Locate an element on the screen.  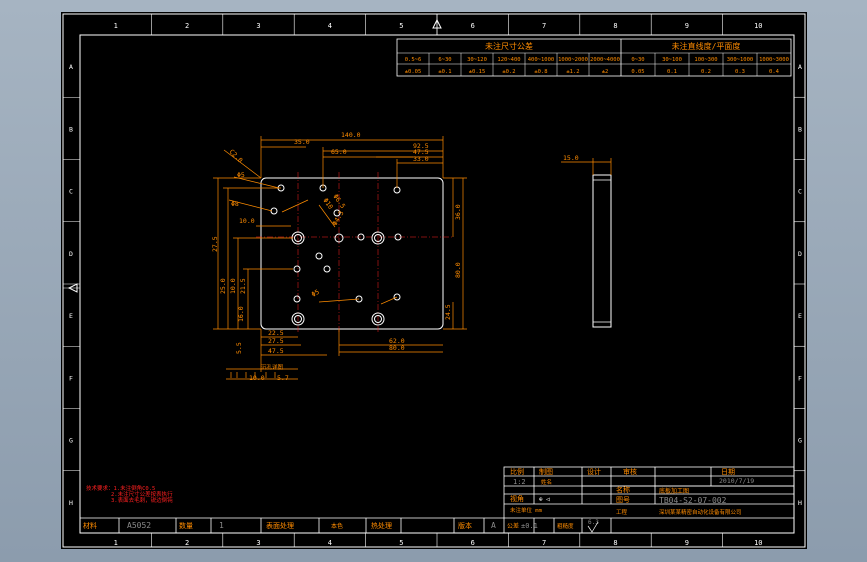
side-view: 15.0 is located at coordinates (586, 241).